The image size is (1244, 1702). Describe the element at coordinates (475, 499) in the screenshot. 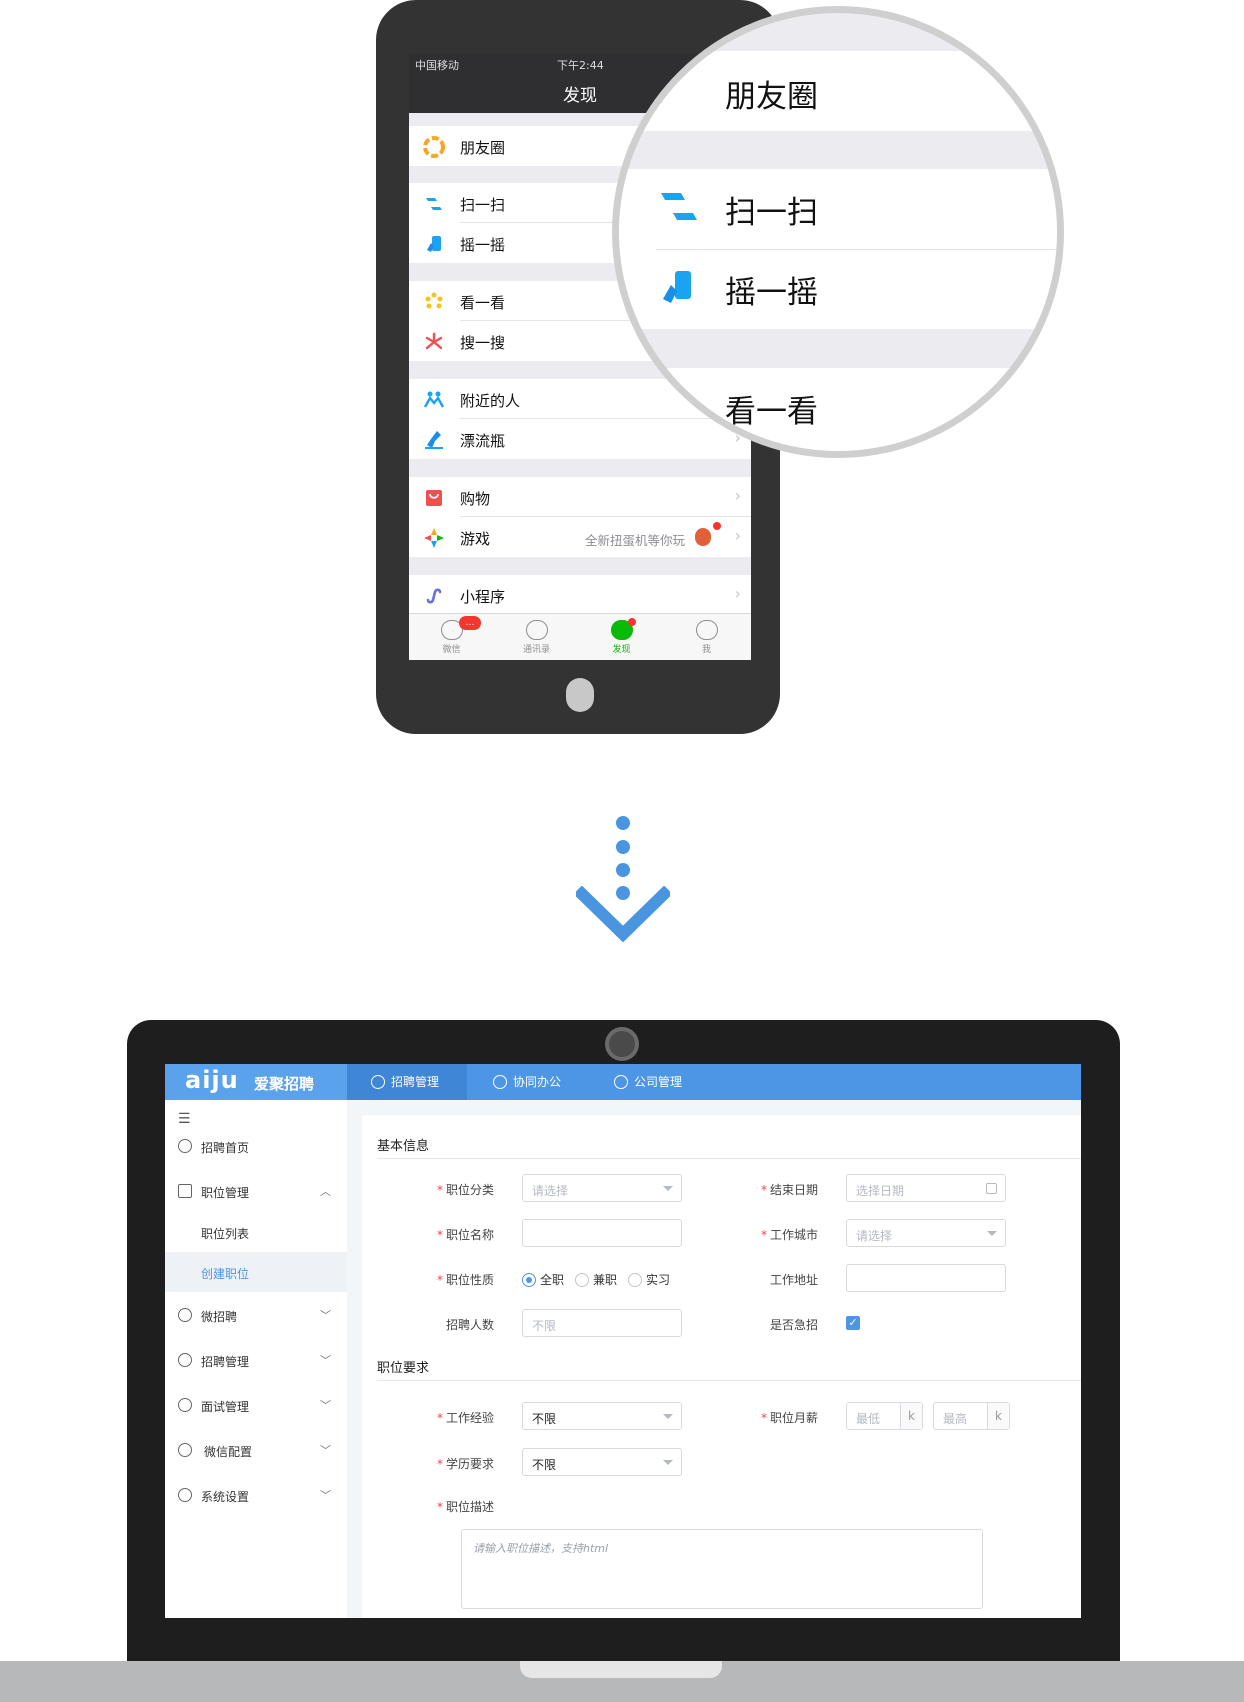

I see `row-label: 购物` at that location.